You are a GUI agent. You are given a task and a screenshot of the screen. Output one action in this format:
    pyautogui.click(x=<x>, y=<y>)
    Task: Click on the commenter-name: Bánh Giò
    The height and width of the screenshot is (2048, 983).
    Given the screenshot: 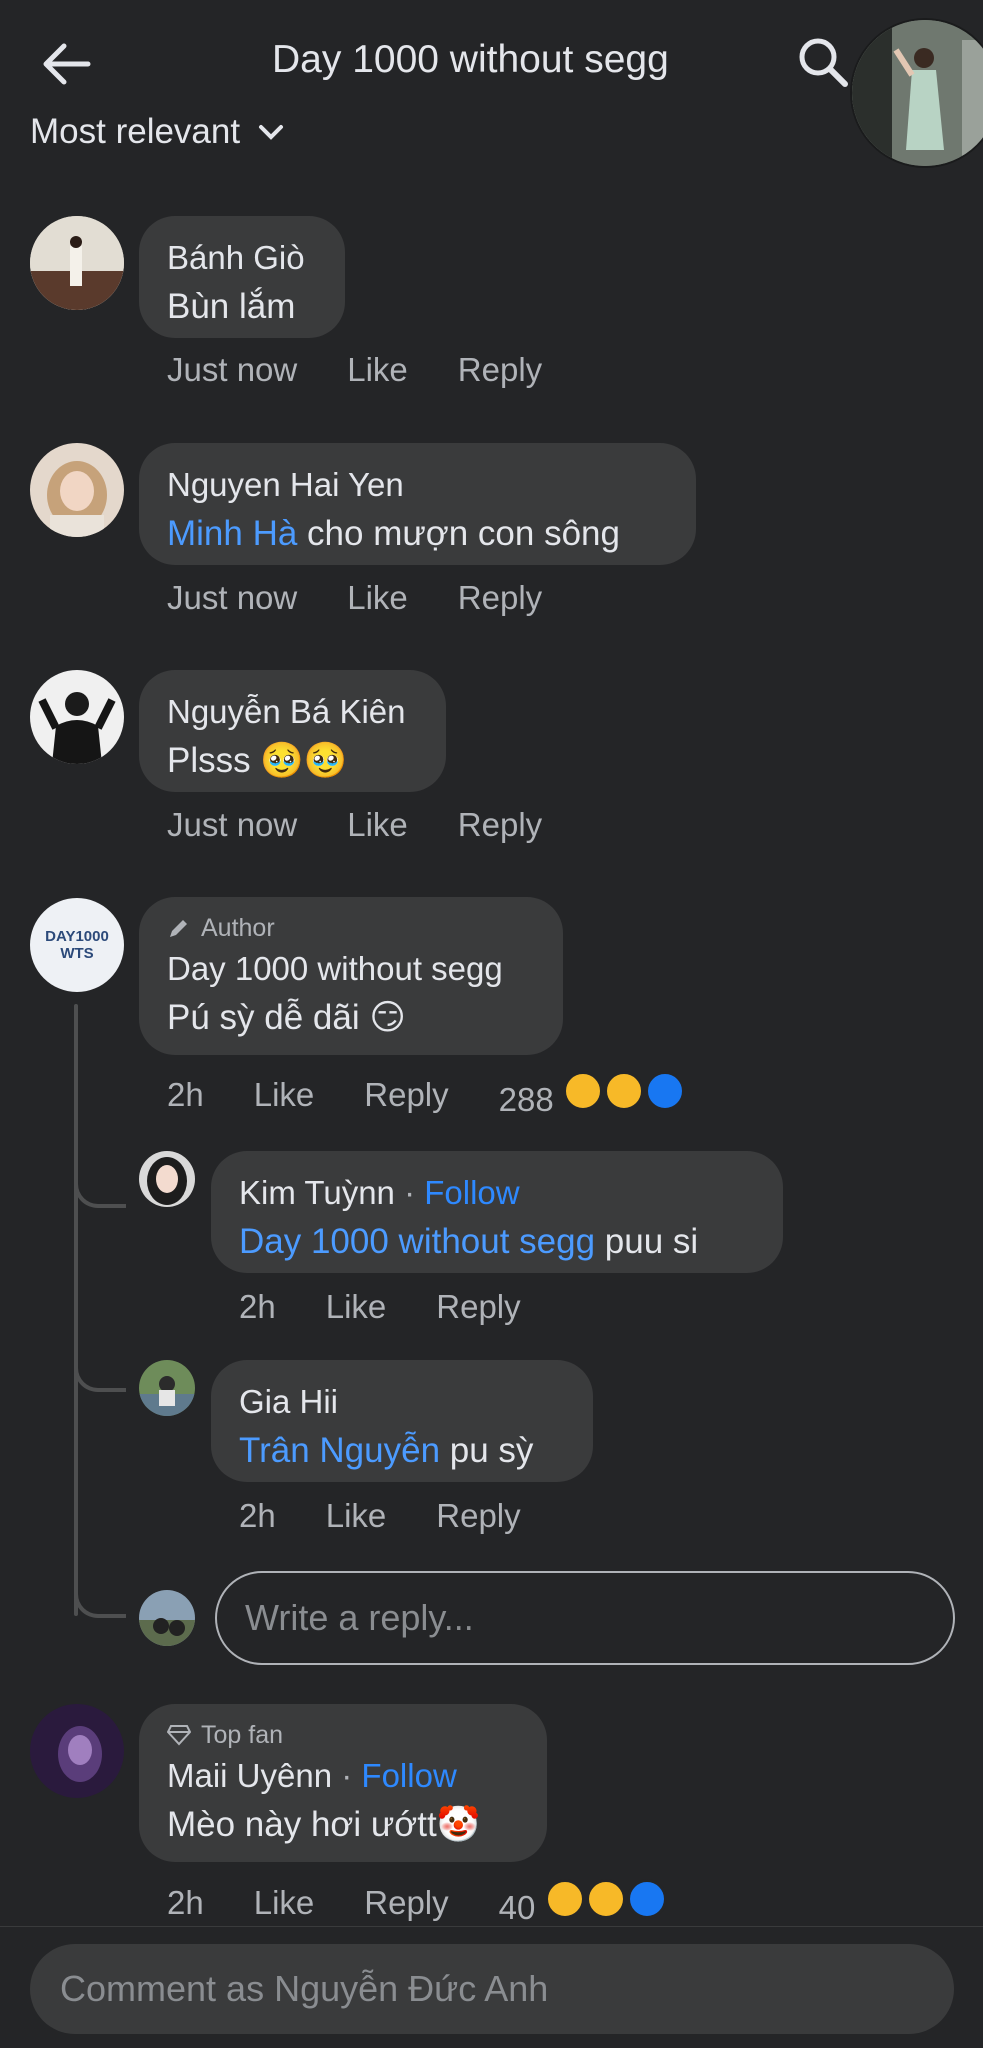 What is the action you would take?
    pyautogui.click(x=242, y=258)
    